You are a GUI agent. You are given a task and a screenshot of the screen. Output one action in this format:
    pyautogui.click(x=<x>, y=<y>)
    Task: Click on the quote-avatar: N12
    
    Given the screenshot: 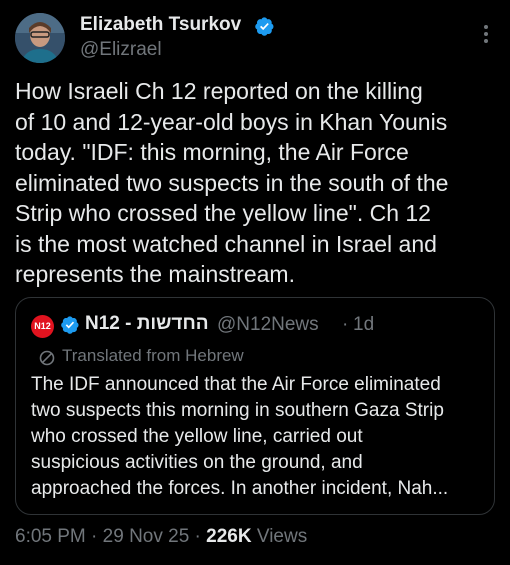 What is the action you would take?
    pyautogui.click(x=42, y=326)
    